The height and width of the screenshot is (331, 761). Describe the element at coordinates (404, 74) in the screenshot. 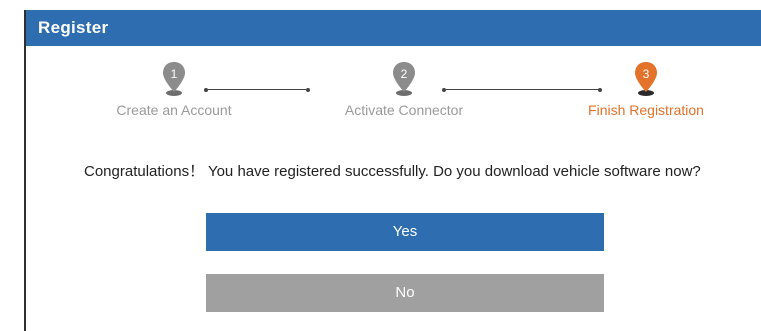

I see `step-number: 2` at that location.